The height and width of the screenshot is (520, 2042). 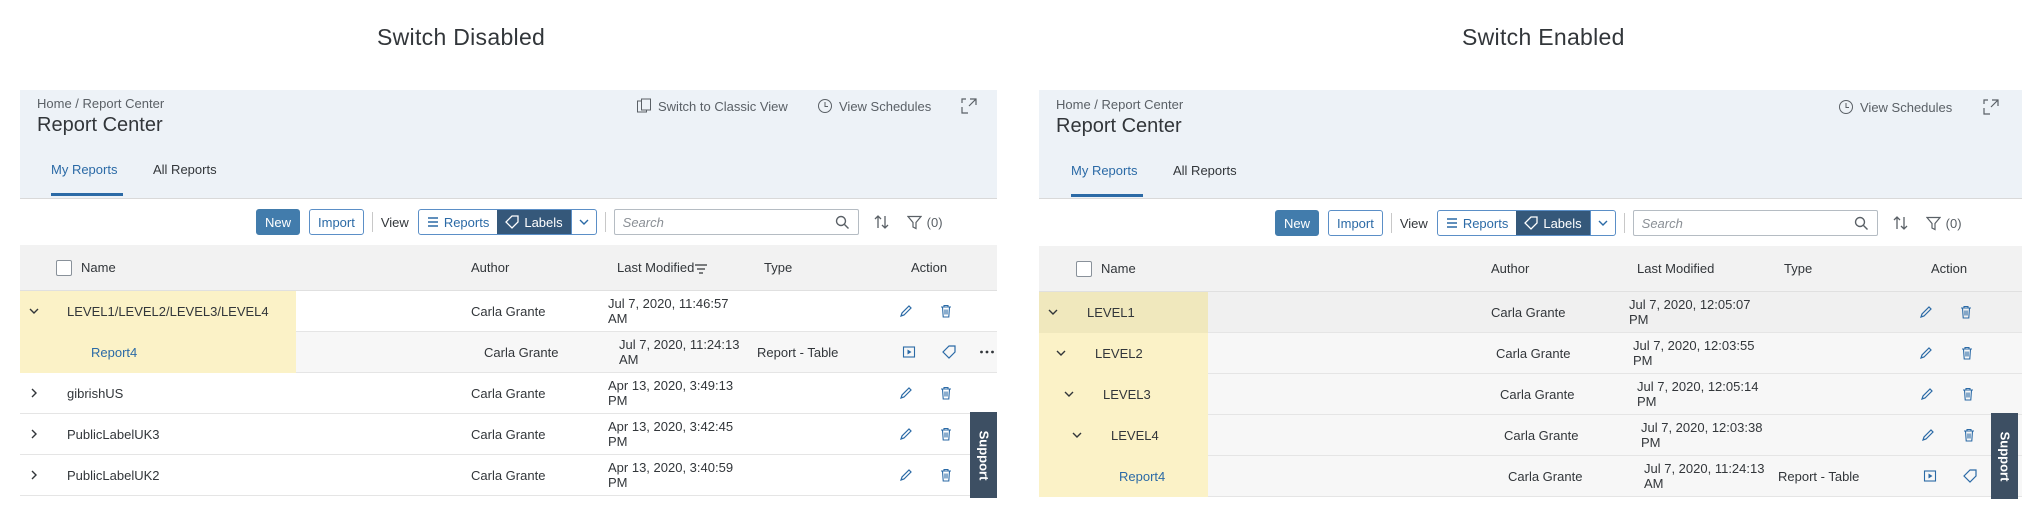 I want to click on row-name: LEVEL2, so click(x=1119, y=353).